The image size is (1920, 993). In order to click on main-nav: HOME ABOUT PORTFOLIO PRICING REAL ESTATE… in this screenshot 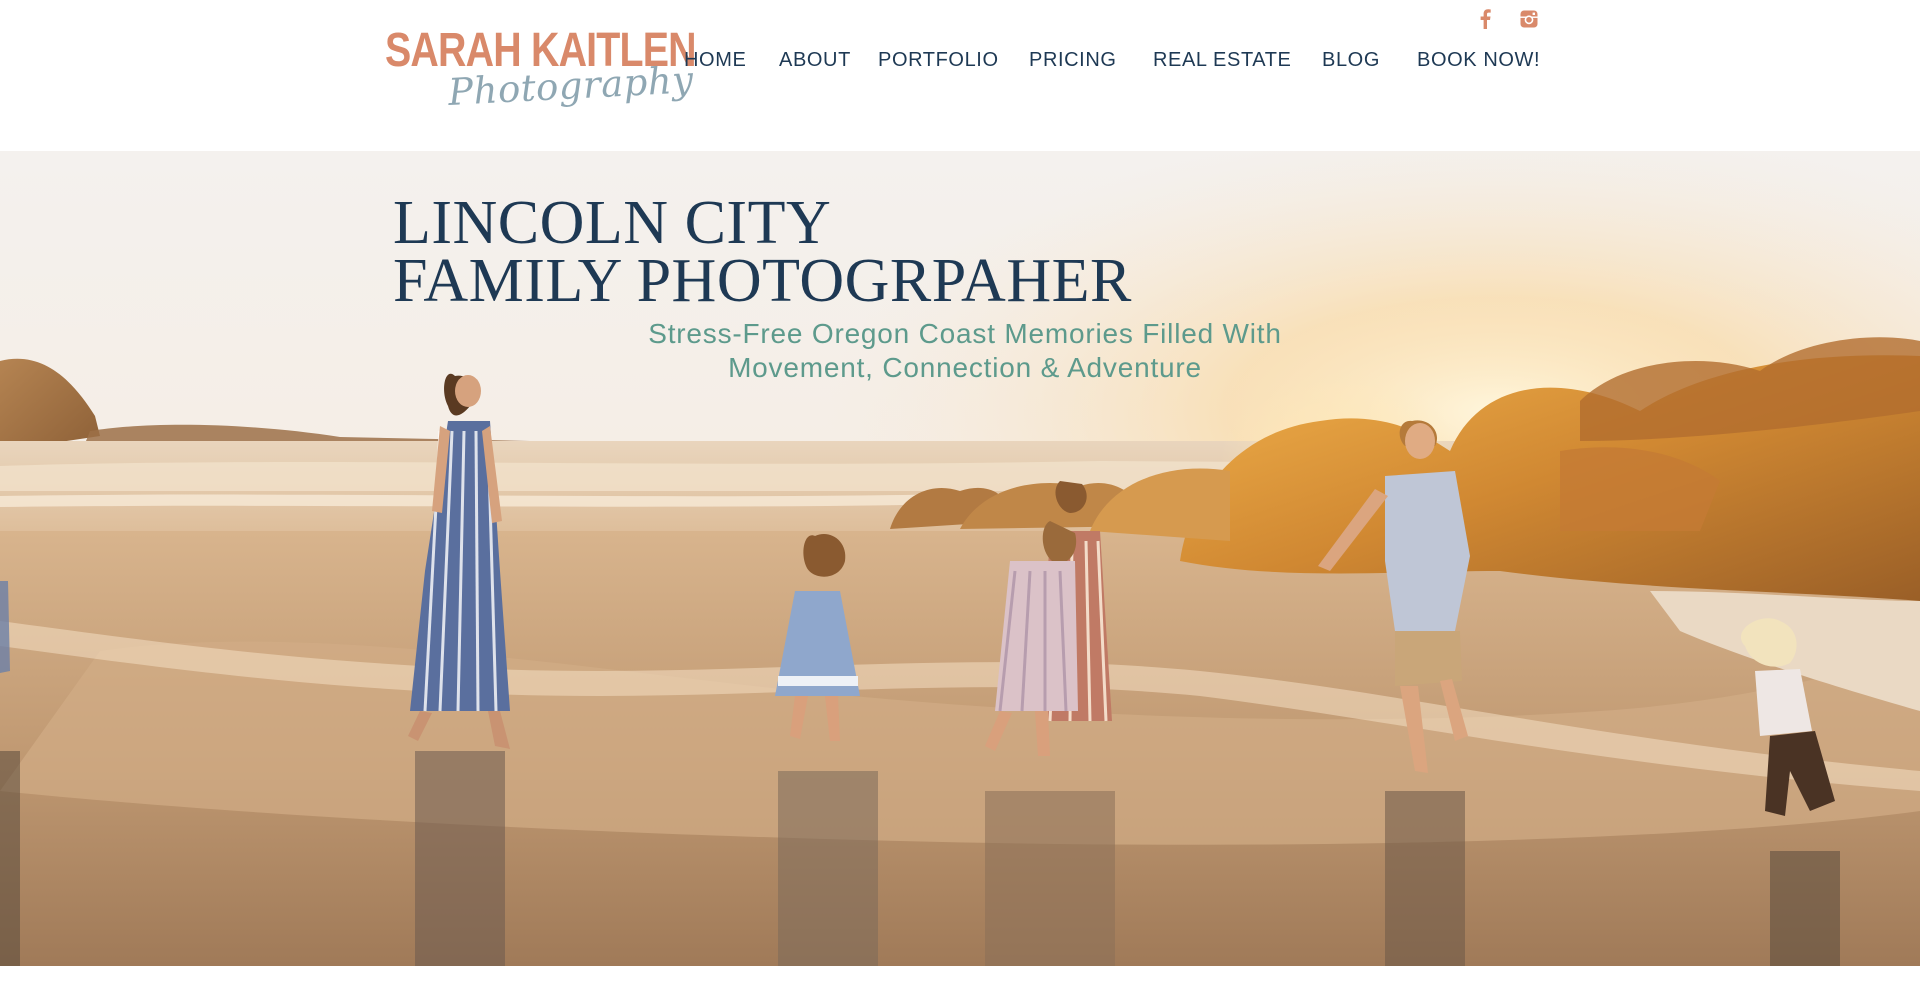, I will do `click(960, 60)`.